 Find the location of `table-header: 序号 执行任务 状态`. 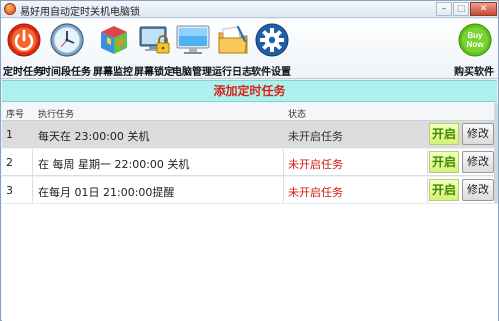

table-header: 序号 执行任务 状态 is located at coordinates (248, 112).